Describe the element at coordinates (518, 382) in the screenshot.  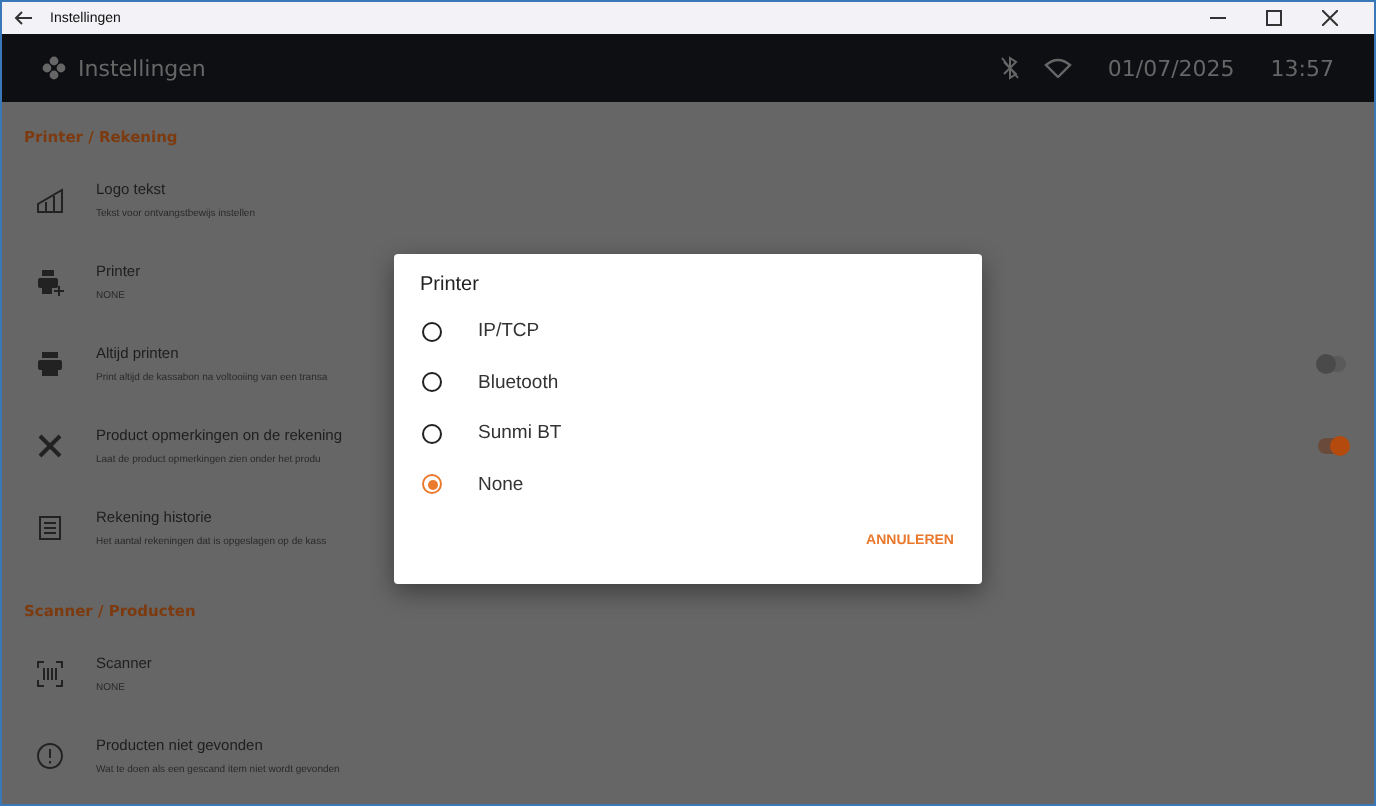
I see `option-label: Bluetooth` at that location.